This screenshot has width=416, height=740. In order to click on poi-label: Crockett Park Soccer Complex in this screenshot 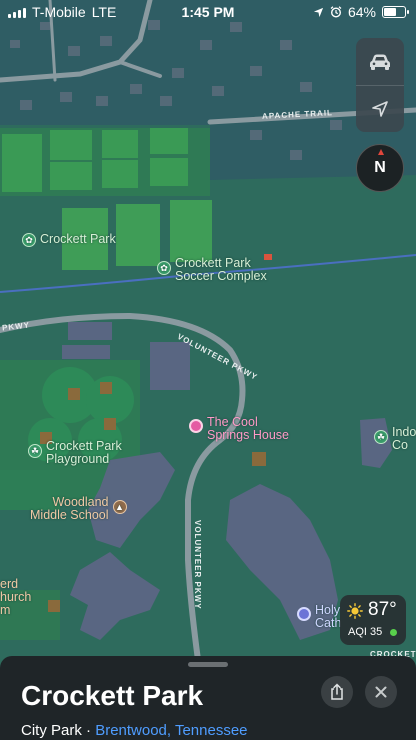, I will do `click(221, 269)`.